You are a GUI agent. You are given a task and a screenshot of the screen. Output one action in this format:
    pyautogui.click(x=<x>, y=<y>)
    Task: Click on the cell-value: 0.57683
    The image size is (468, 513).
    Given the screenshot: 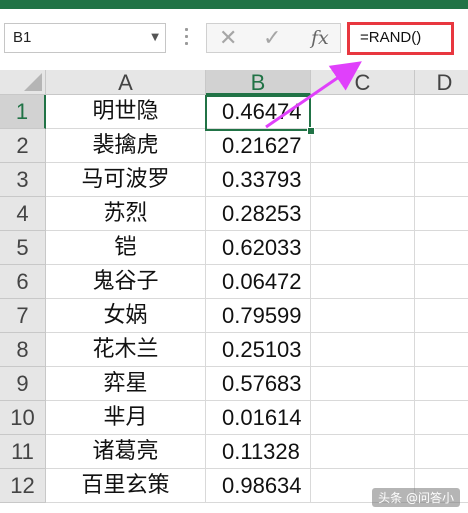 What is the action you would take?
    pyautogui.click(x=258, y=384)
    